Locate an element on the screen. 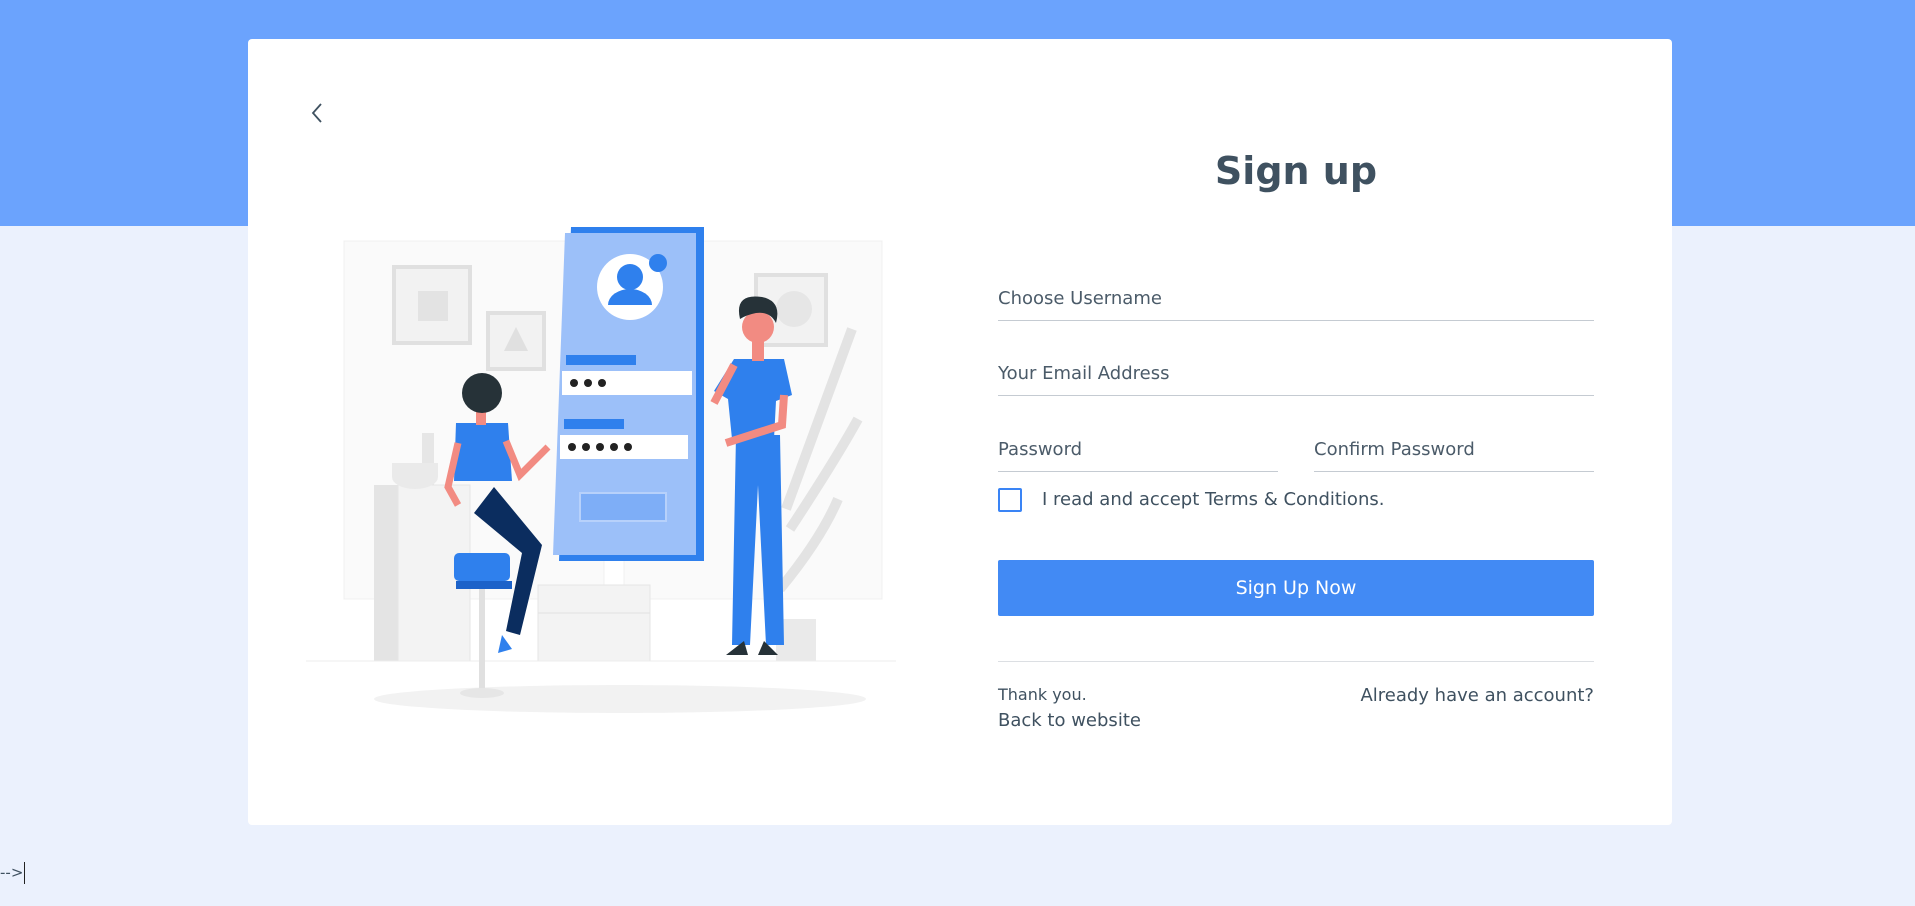 Image resolution: width=1915 pixels, height=906 pixels. thanks-text: Thank you. is located at coordinates (1042, 694).